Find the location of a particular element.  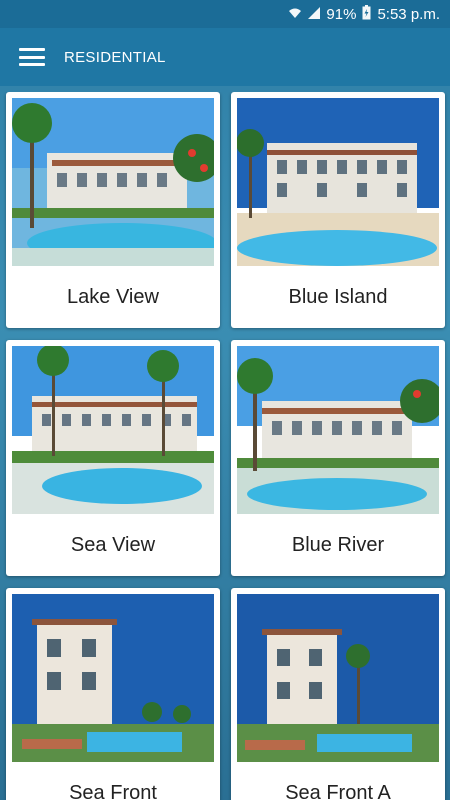

page-title: RESIDENTIAL is located at coordinates (115, 57).